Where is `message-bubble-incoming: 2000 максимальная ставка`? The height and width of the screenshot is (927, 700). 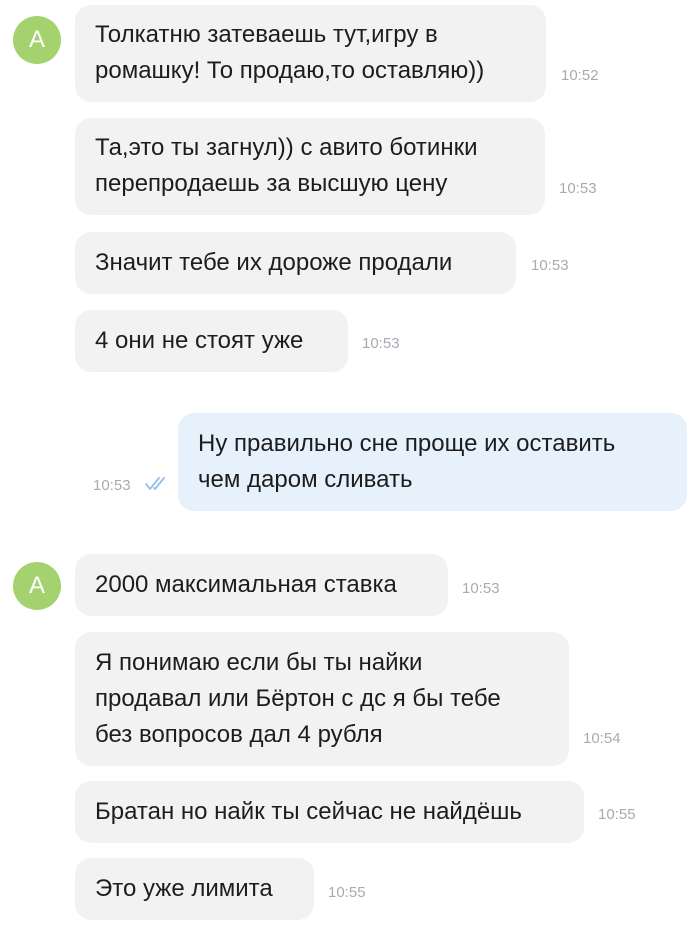 message-bubble-incoming: 2000 максимальная ставка is located at coordinates (261, 585).